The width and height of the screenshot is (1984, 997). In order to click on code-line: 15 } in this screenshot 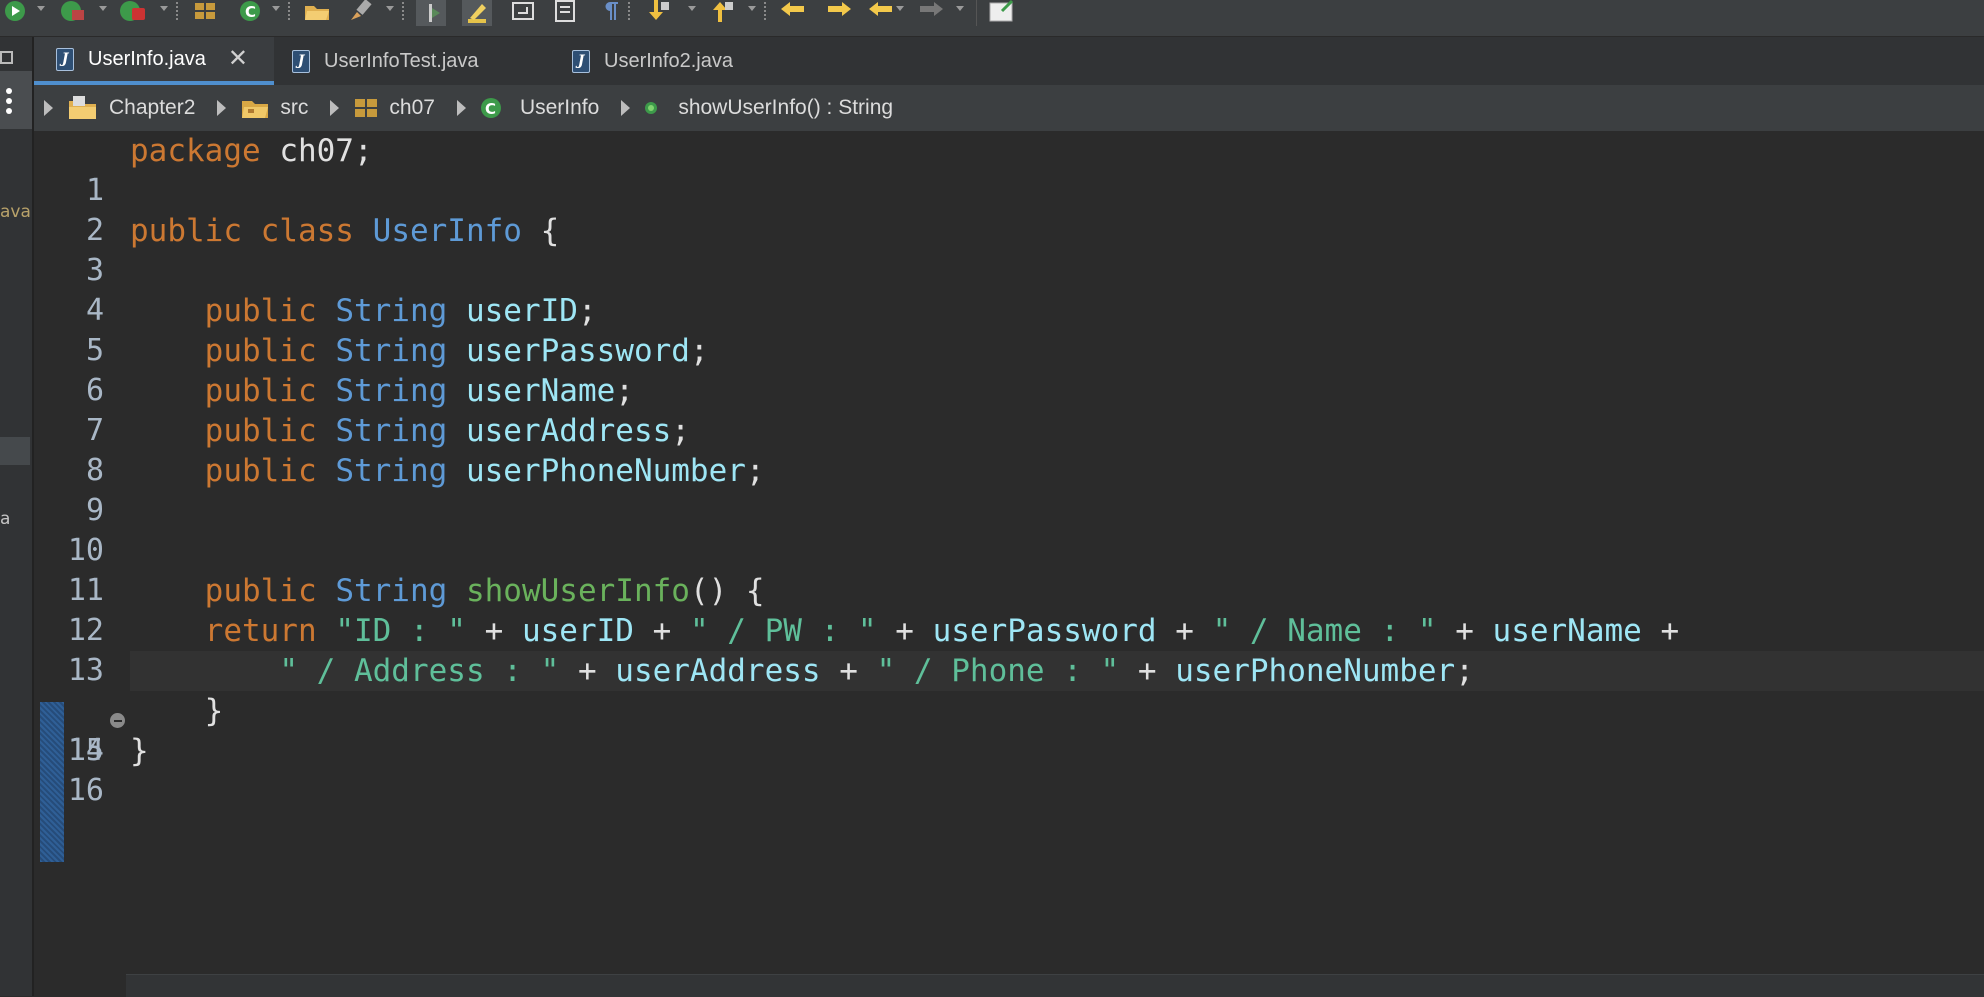, I will do `click(1009, 729)`.